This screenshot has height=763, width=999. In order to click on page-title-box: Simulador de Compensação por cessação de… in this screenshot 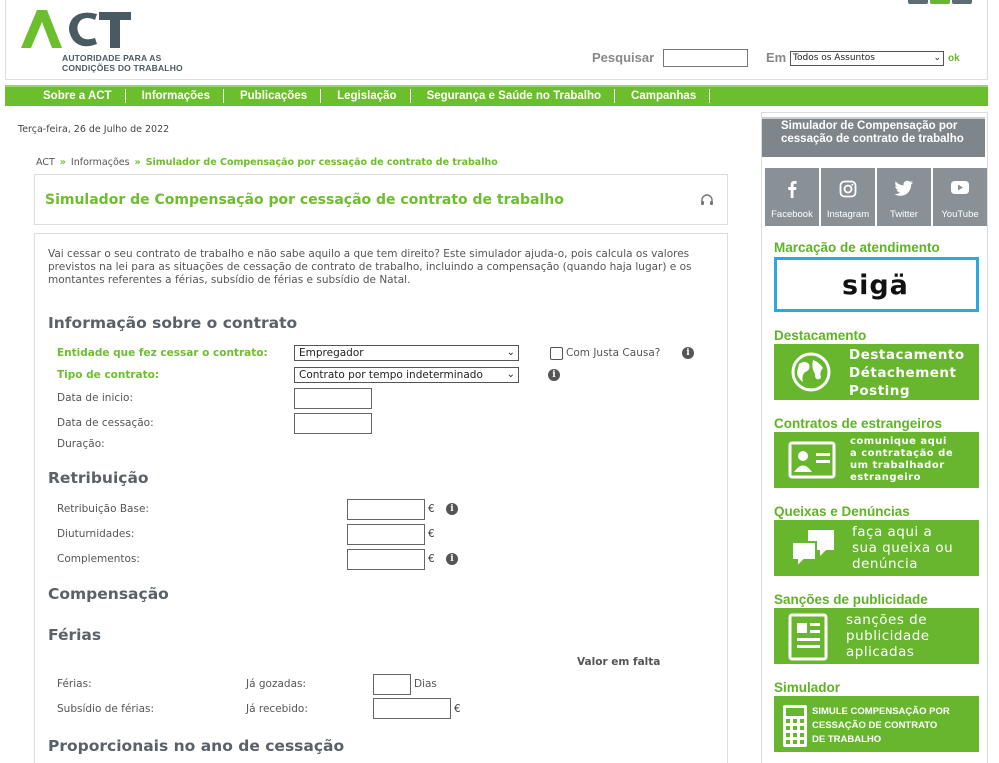, I will do `click(381, 199)`.